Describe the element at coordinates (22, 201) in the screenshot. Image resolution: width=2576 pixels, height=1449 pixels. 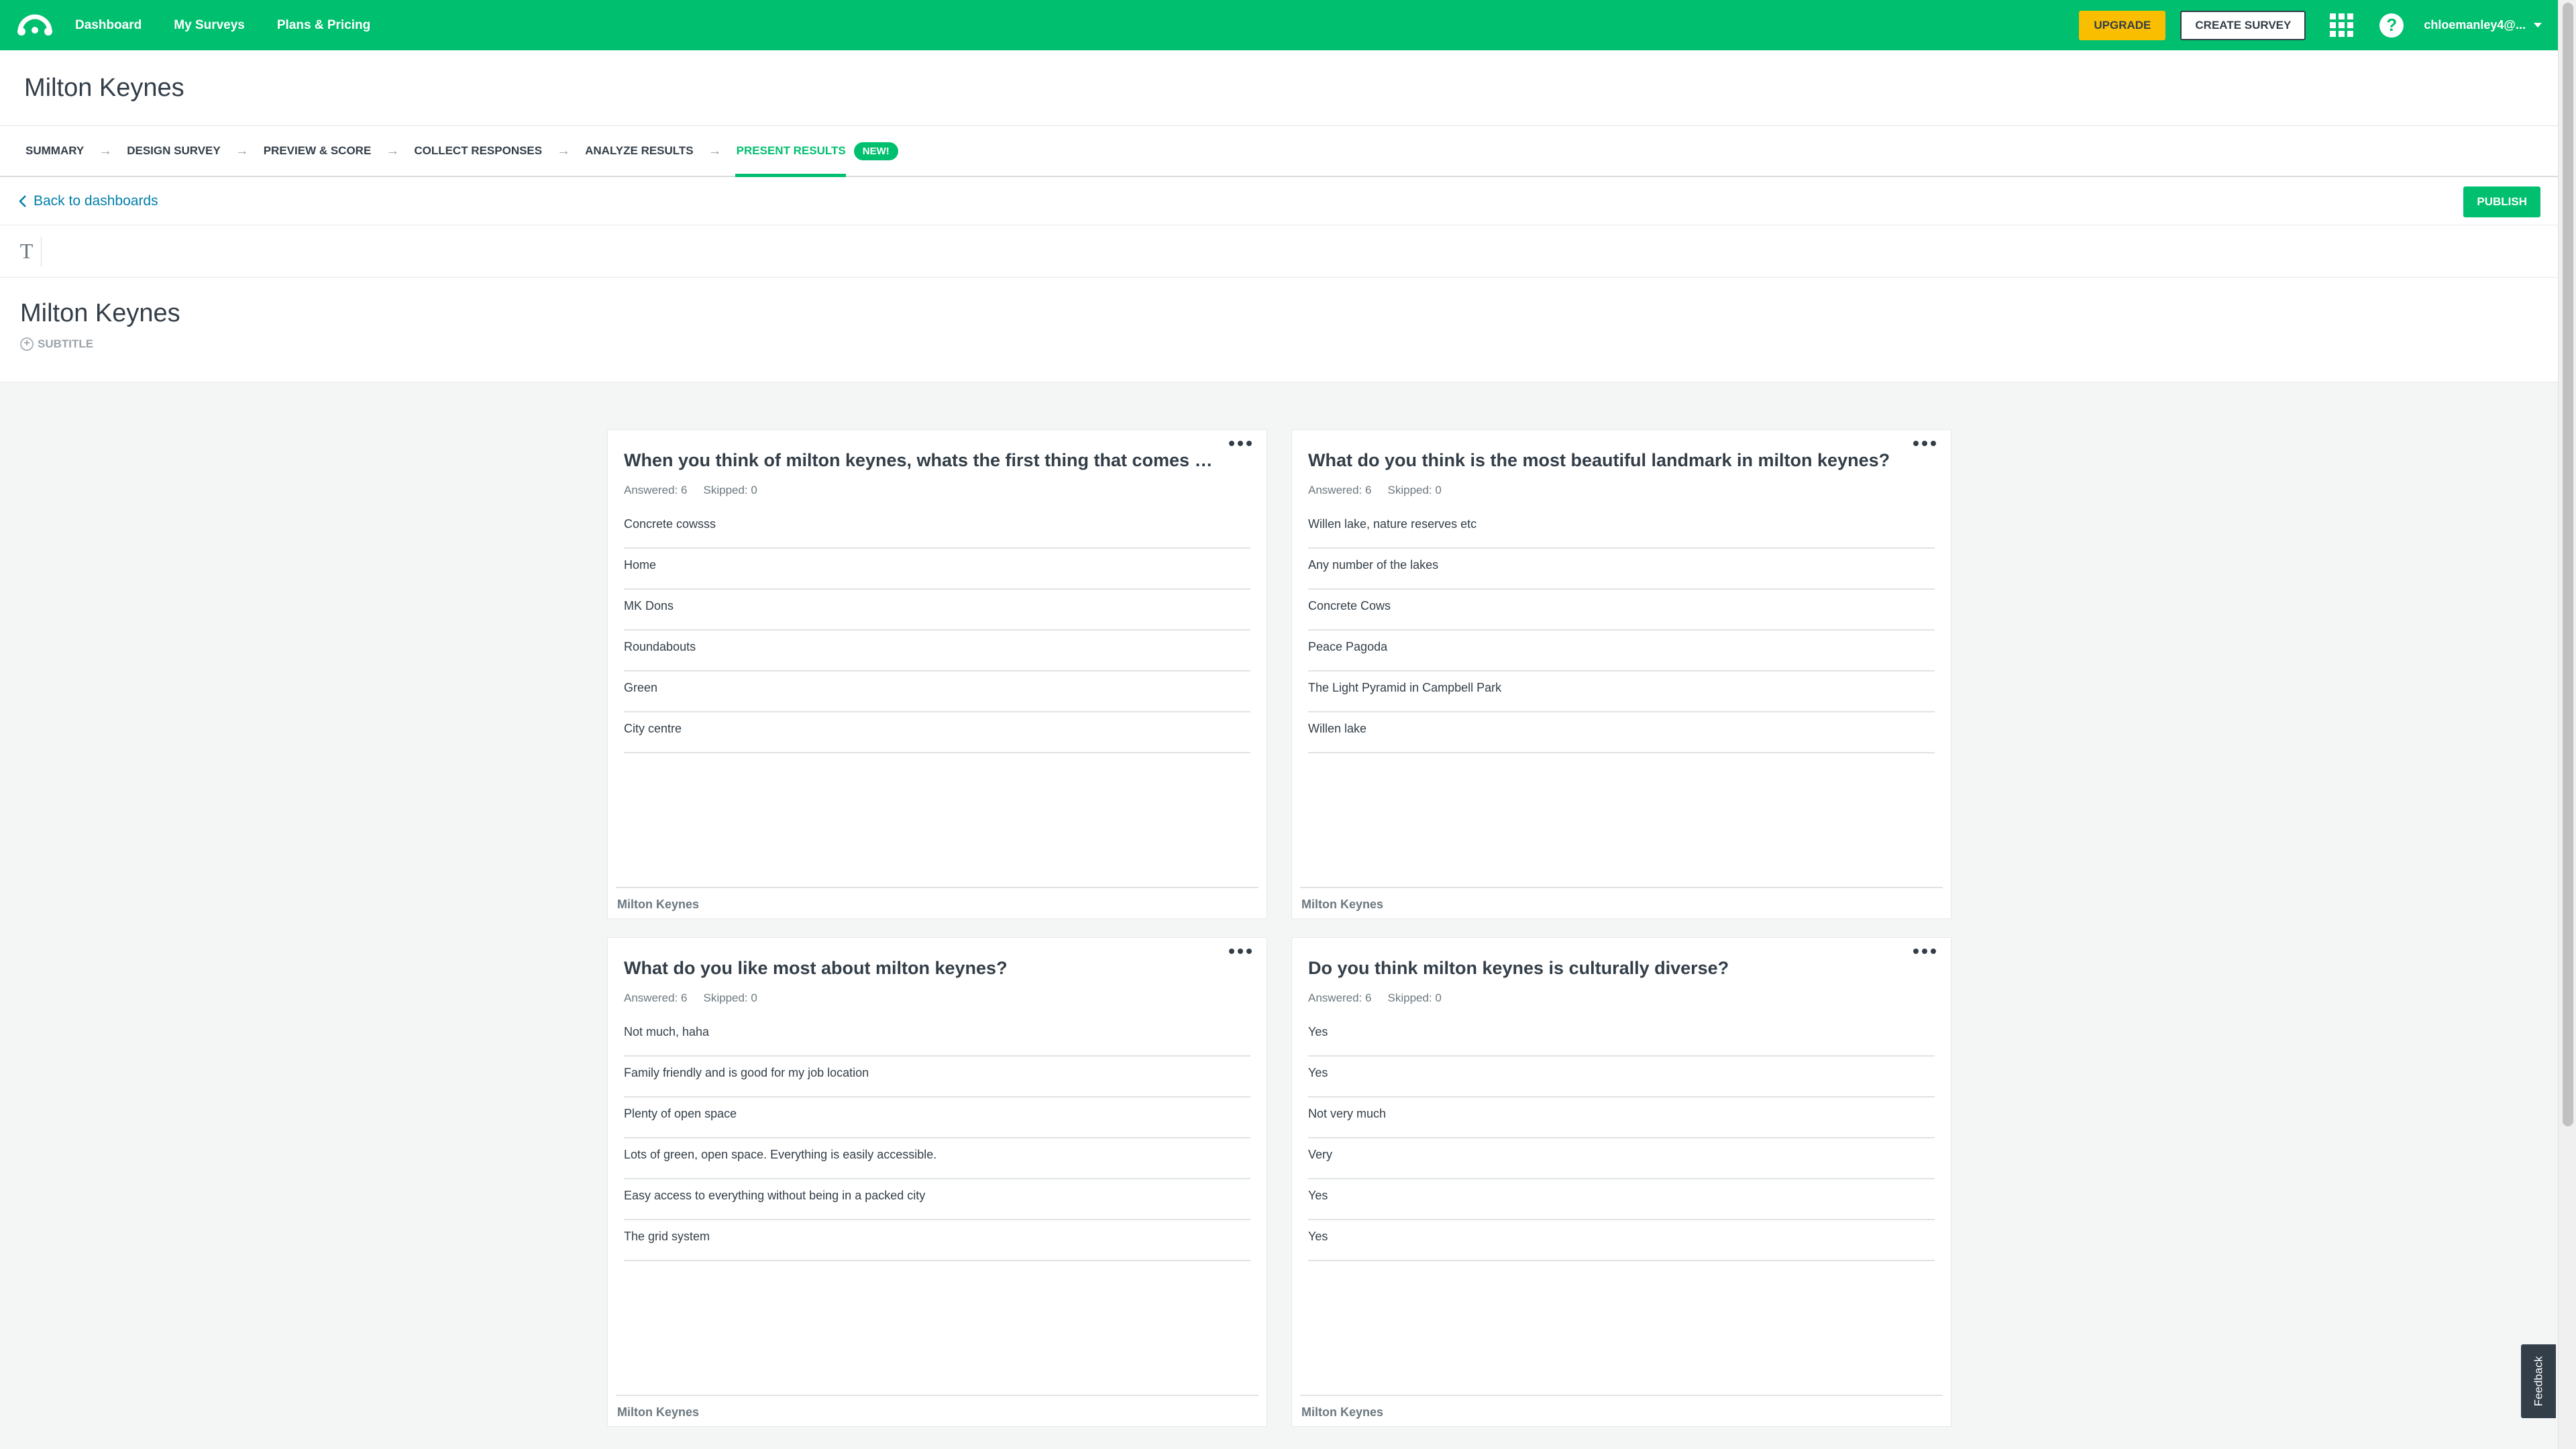
I see `chevron-left-icon` at that location.